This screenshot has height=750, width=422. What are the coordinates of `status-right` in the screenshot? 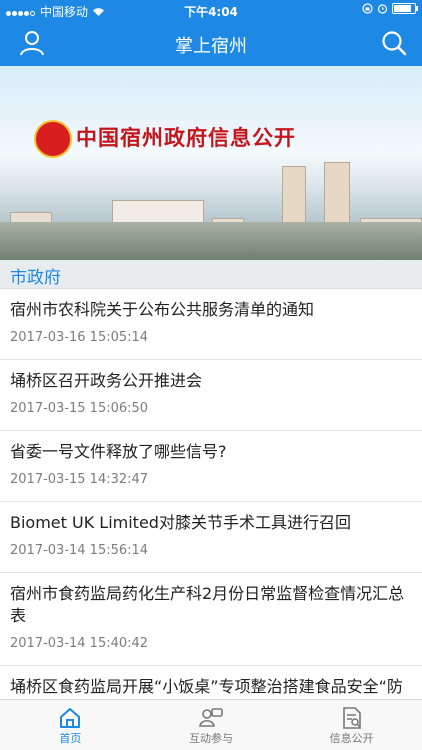 It's located at (390, 8).